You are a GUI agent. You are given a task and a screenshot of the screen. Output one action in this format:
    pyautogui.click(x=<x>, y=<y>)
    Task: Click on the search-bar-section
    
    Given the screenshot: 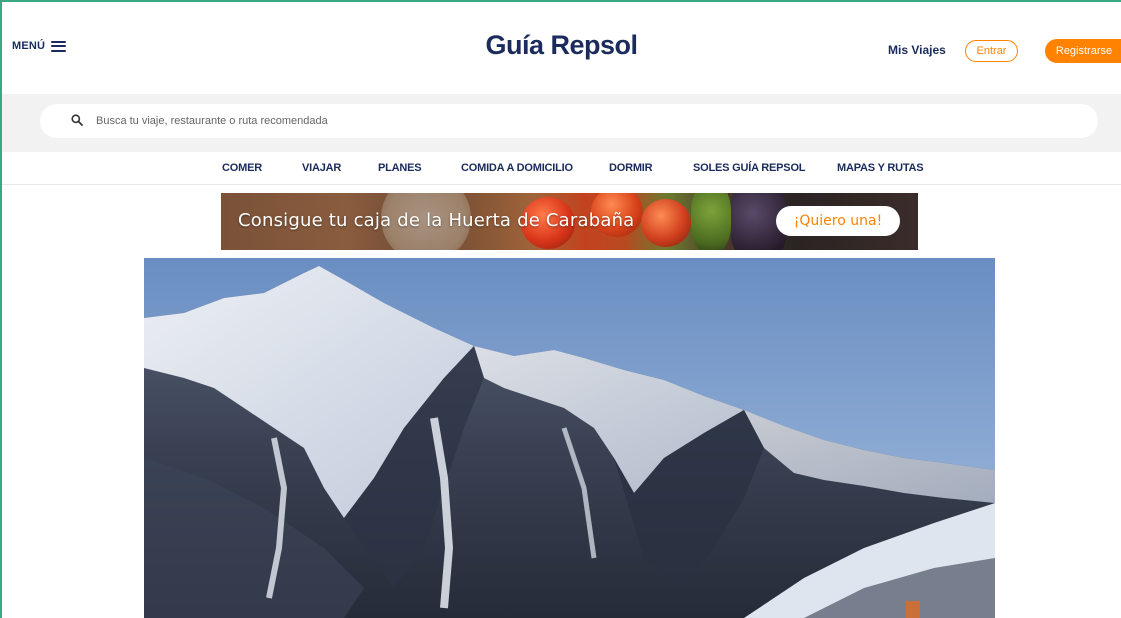 What is the action you would take?
    pyautogui.click(x=561, y=123)
    